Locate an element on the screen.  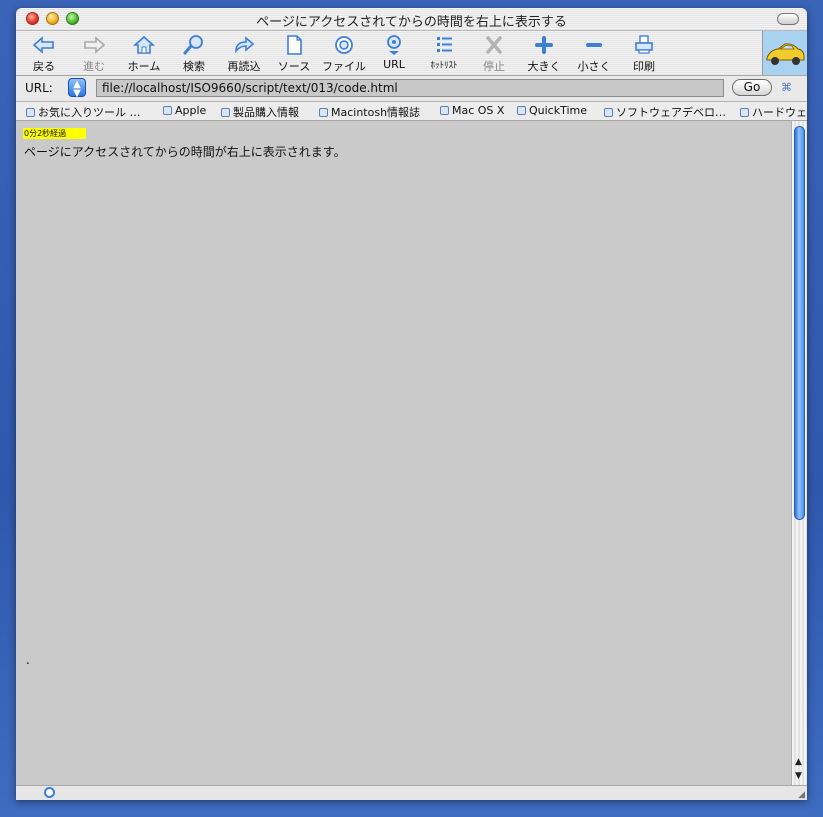
window-title: ページにアクセスされてからの時間を右上に表示する is located at coordinates (411, 22).